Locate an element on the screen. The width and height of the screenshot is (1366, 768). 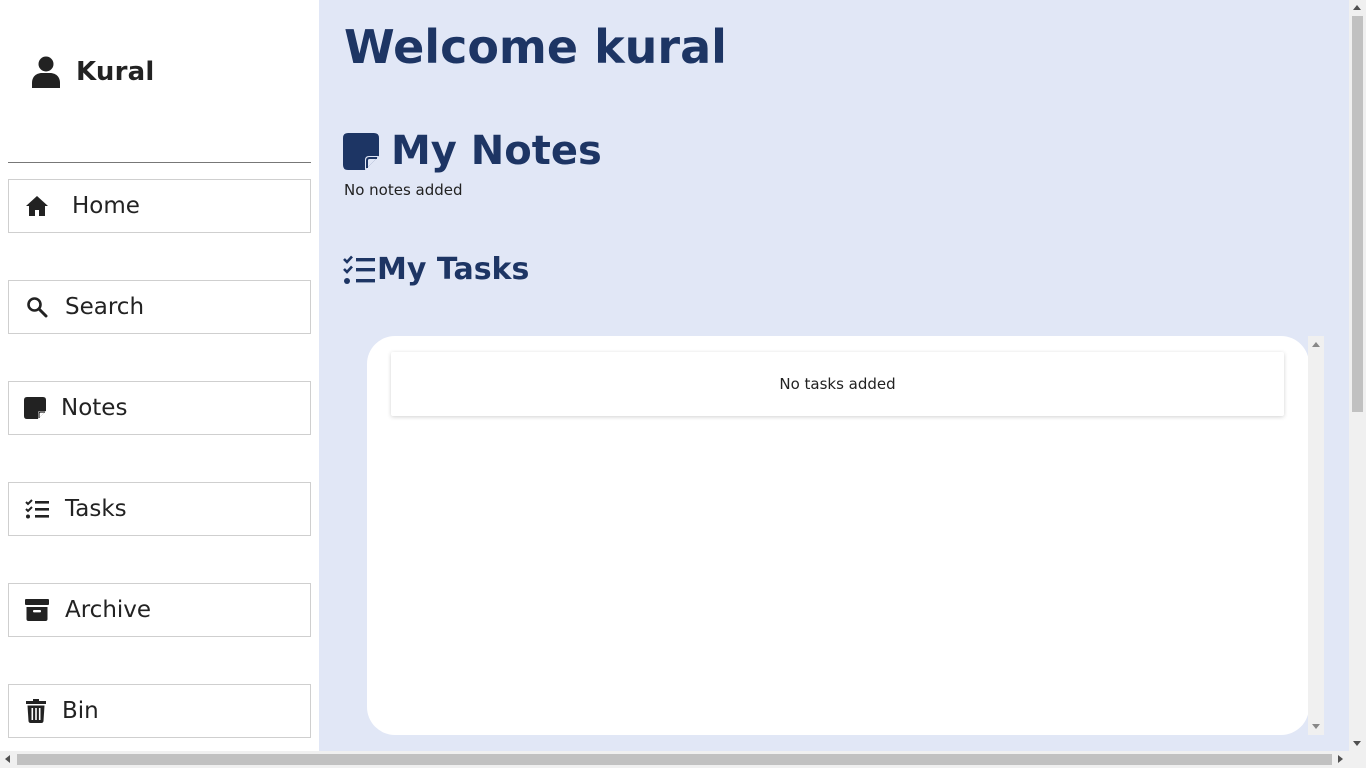
tasks-empty-message: No tasks added is located at coordinates (837, 384).